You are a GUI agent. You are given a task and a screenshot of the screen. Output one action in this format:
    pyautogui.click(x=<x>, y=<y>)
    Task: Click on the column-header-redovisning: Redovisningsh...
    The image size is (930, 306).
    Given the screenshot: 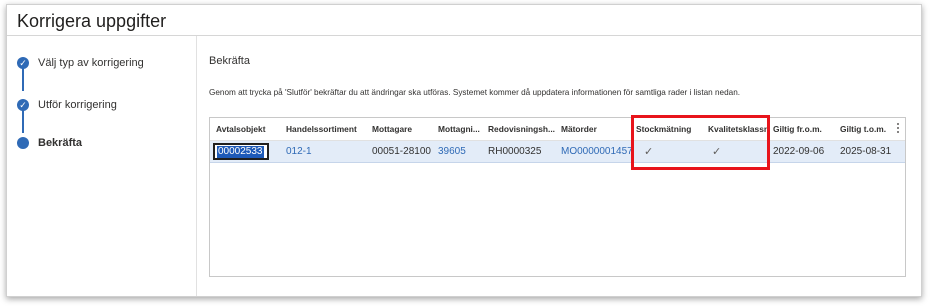 What is the action you would take?
    pyautogui.click(x=523, y=129)
    